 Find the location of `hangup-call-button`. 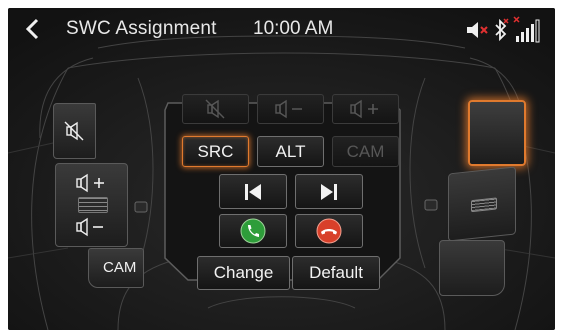

hangup-call-button is located at coordinates (329, 231).